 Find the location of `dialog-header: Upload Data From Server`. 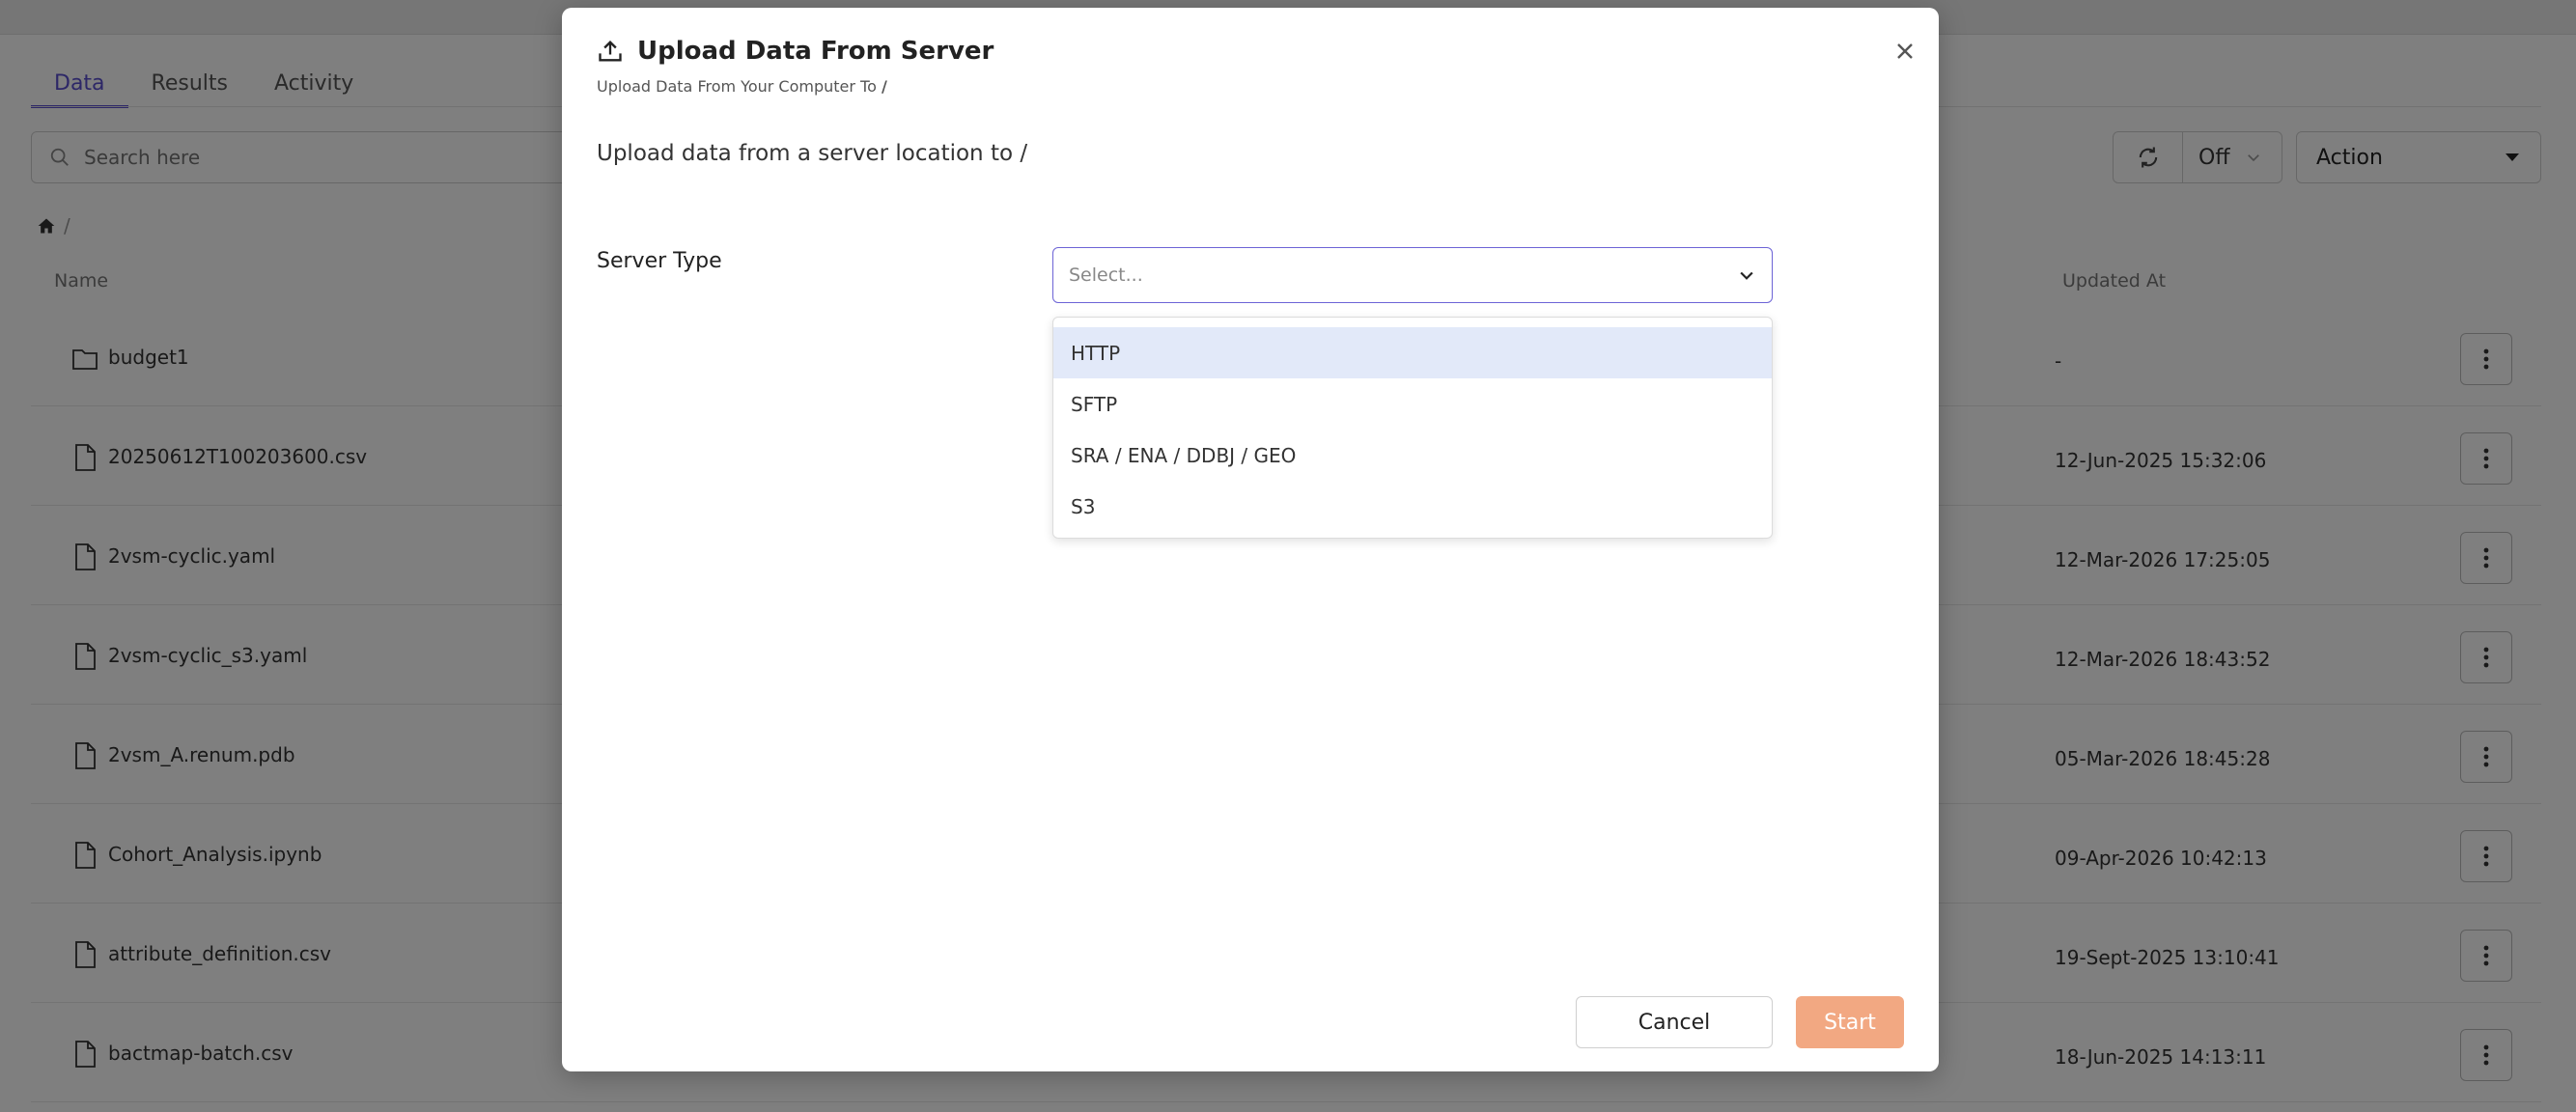

dialog-header: Upload Data From Server is located at coordinates (796, 51).